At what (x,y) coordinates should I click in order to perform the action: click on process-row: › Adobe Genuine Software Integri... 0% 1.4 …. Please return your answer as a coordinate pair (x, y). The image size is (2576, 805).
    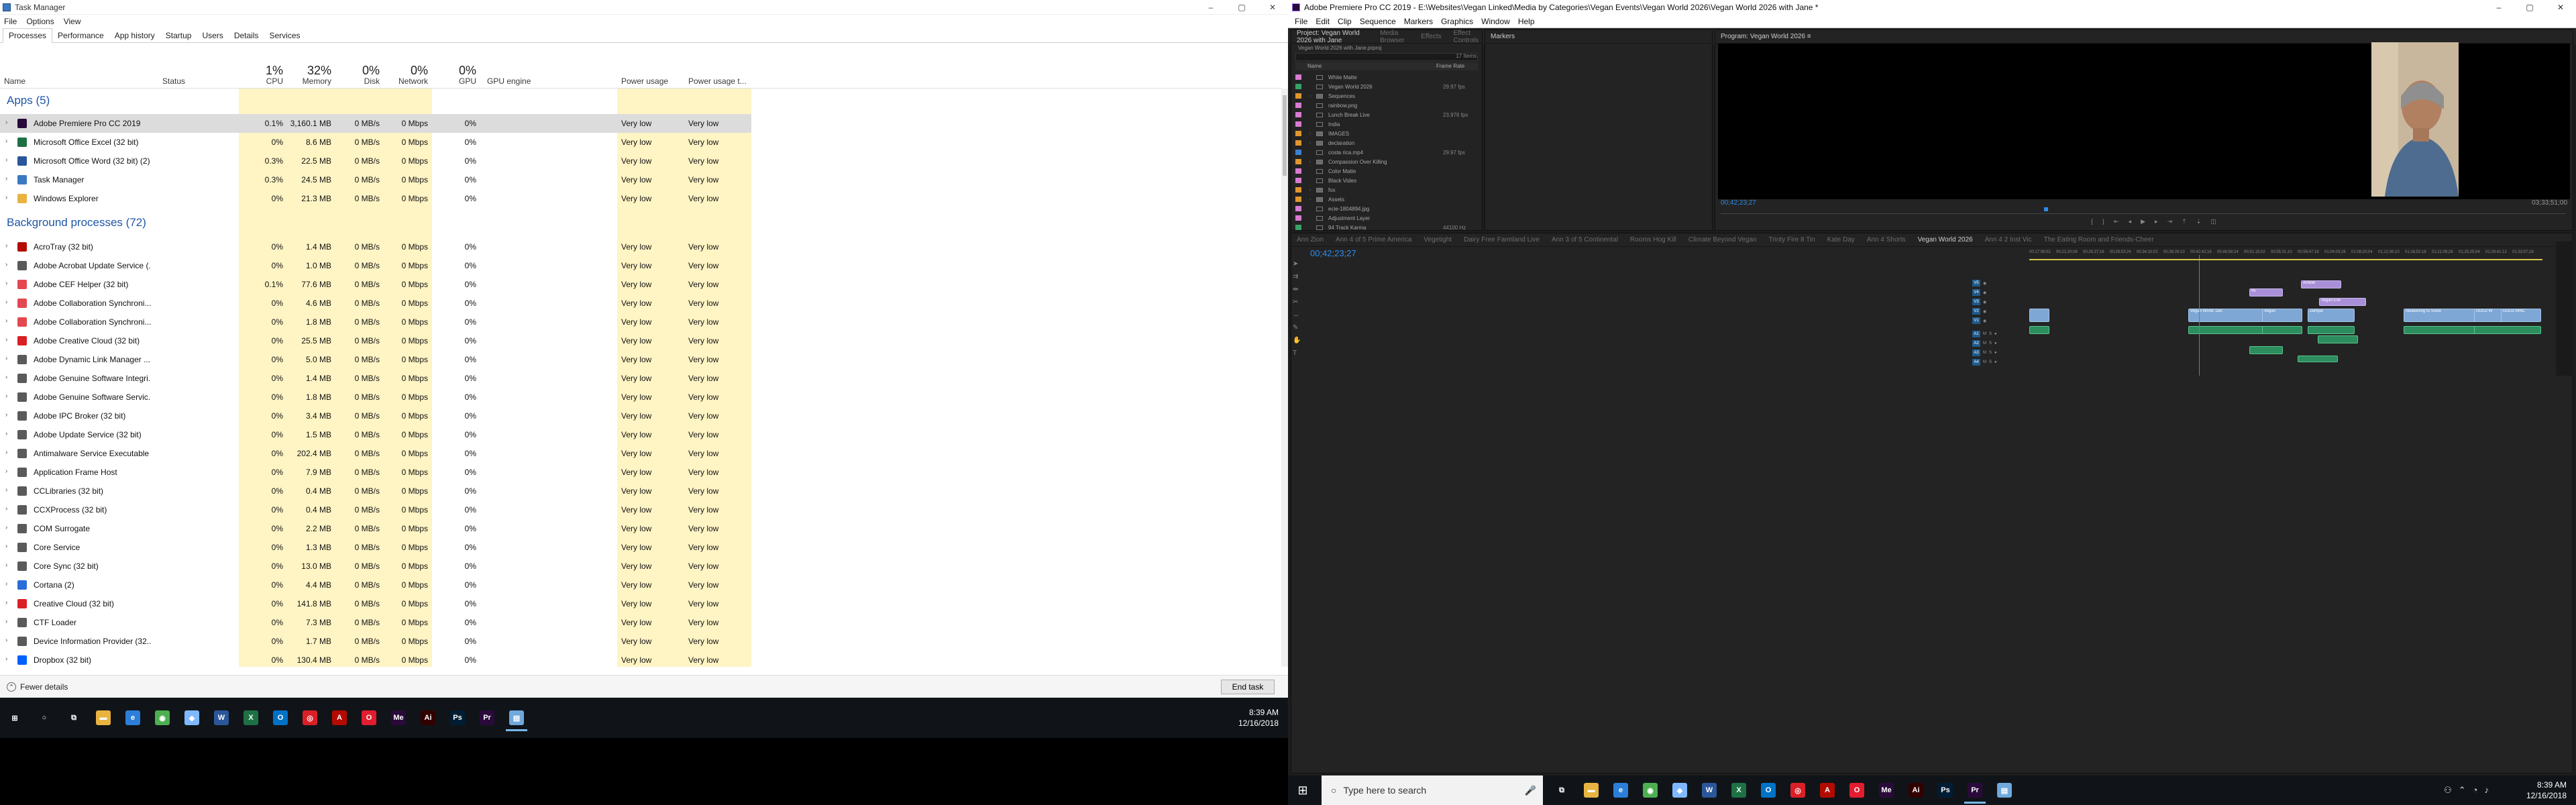
    Looking at the image, I should click on (375, 378).